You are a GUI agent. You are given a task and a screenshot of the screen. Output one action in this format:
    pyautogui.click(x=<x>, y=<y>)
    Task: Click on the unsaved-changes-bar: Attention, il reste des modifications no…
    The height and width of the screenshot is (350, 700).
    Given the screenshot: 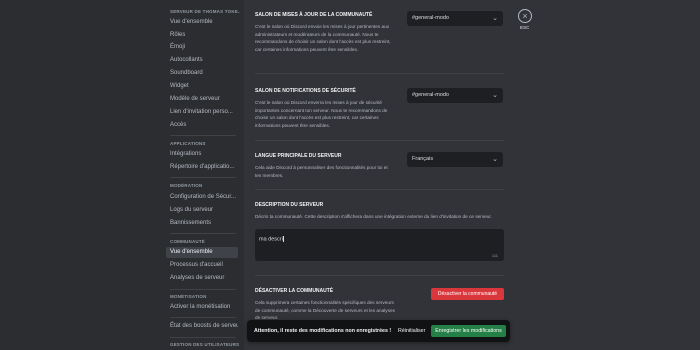 What is the action you would take?
    pyautogui.click(x=378, y=331)
    